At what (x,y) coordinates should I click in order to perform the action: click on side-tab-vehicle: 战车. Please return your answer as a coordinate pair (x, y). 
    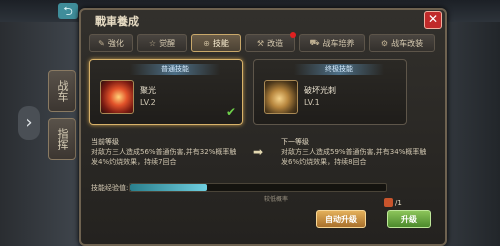
    Looking at the image, I should click on (62, 91).